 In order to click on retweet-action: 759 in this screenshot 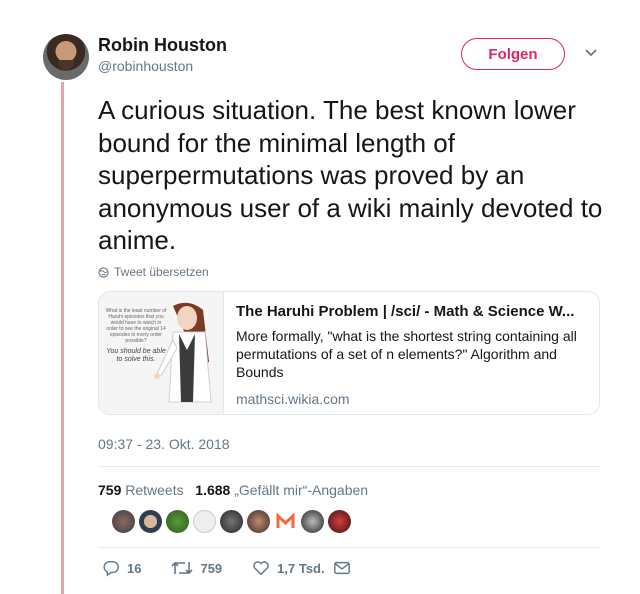, I will do `click(196, 568)`.